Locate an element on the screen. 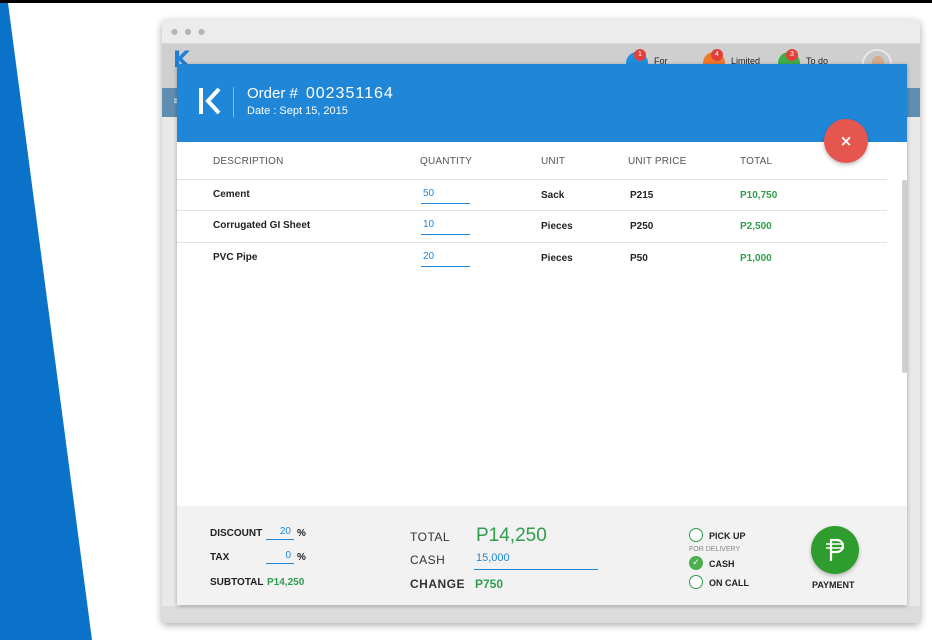 The width and height of the screenshot is (932, 640). total-label: TOTAL is located at coordinates (430, 537).